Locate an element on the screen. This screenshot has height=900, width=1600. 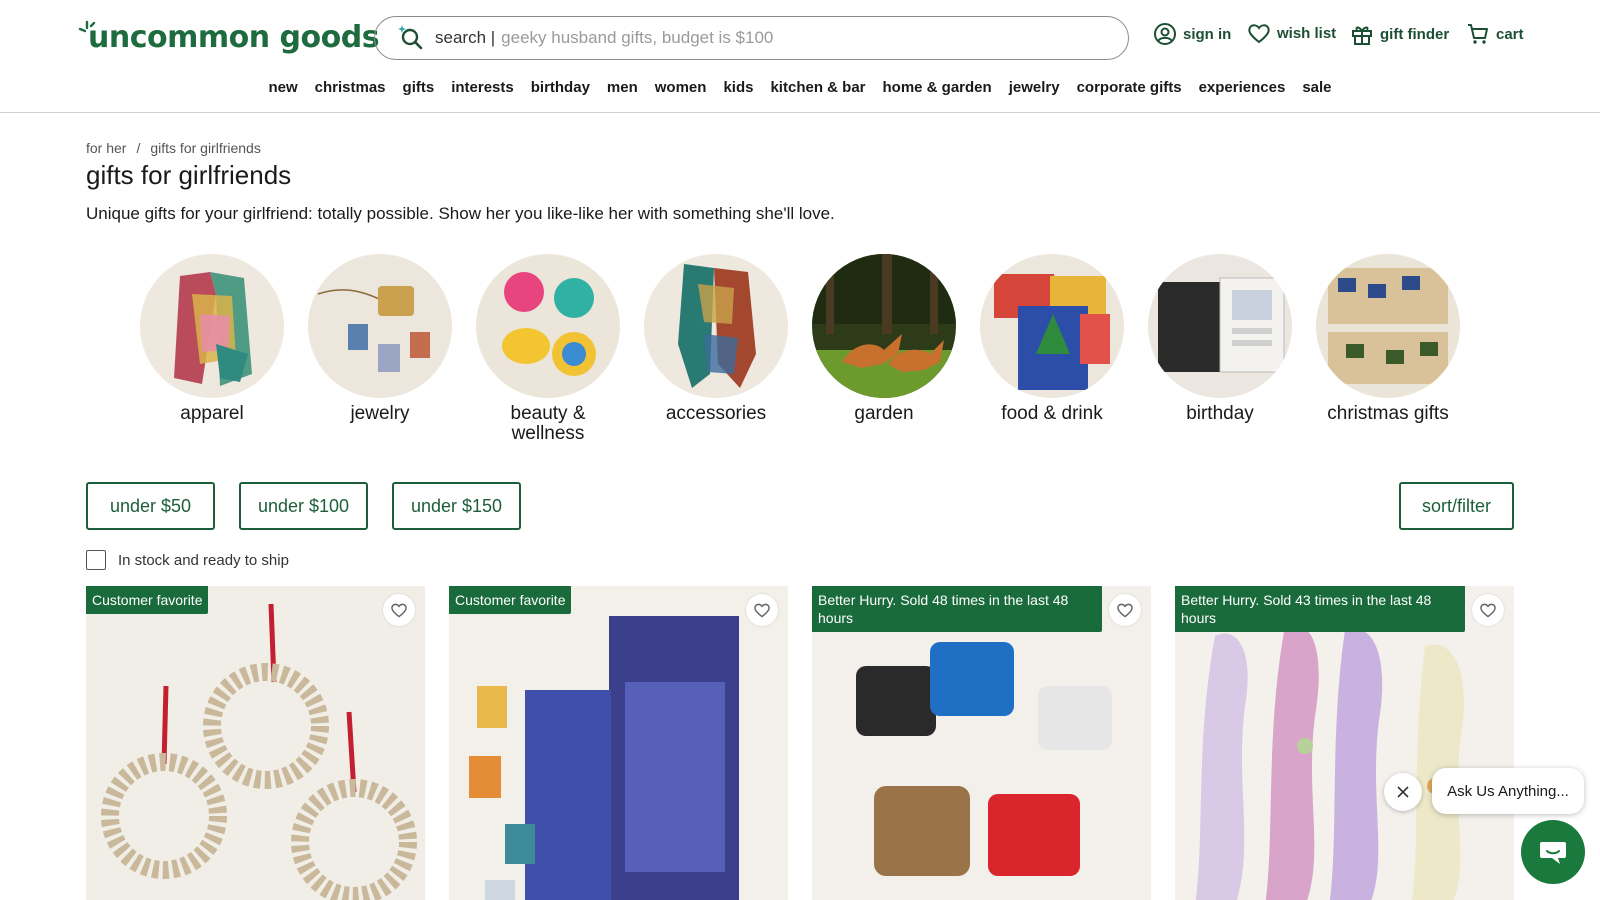
category-garden-label: garden is located at coordinates (884, 413).